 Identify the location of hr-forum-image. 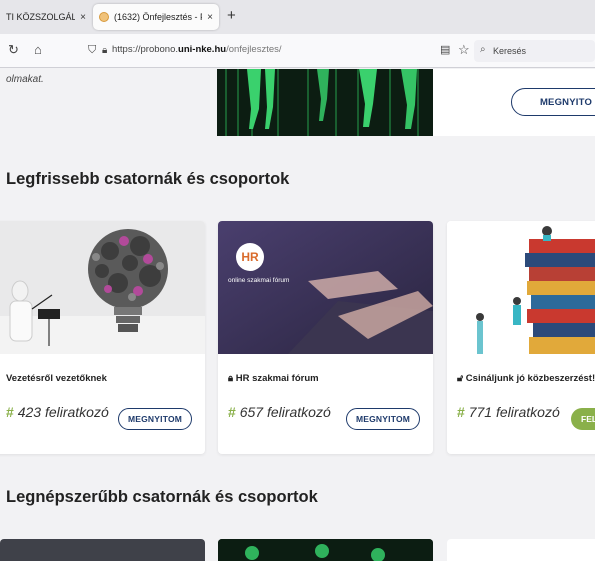
(325, 287).